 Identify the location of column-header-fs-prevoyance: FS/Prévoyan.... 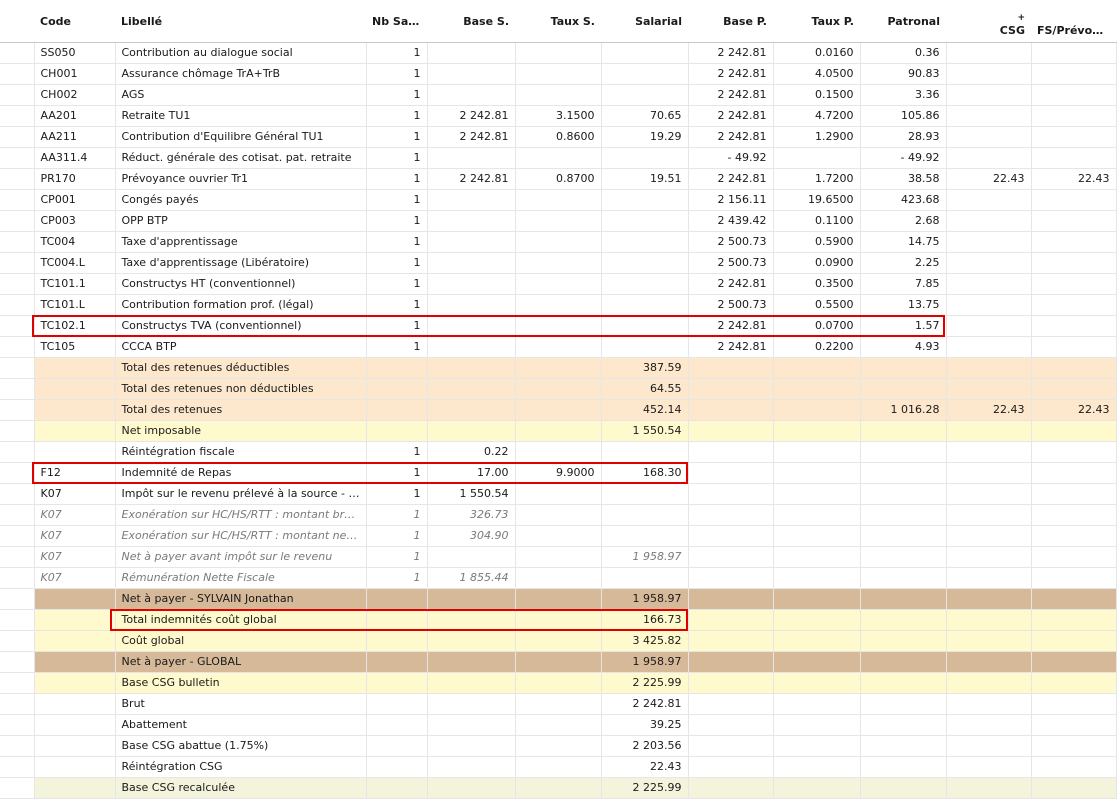
(1073, 21).